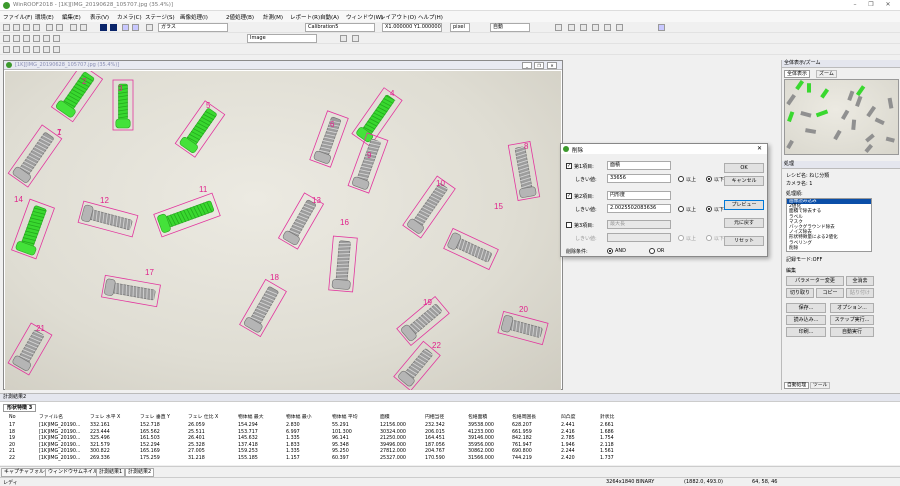 The width and height of the screenshot is (900, 486). Describe the element at coordinates (888, 5) in the screenshot. I see `close-icon: ✕` at that location.